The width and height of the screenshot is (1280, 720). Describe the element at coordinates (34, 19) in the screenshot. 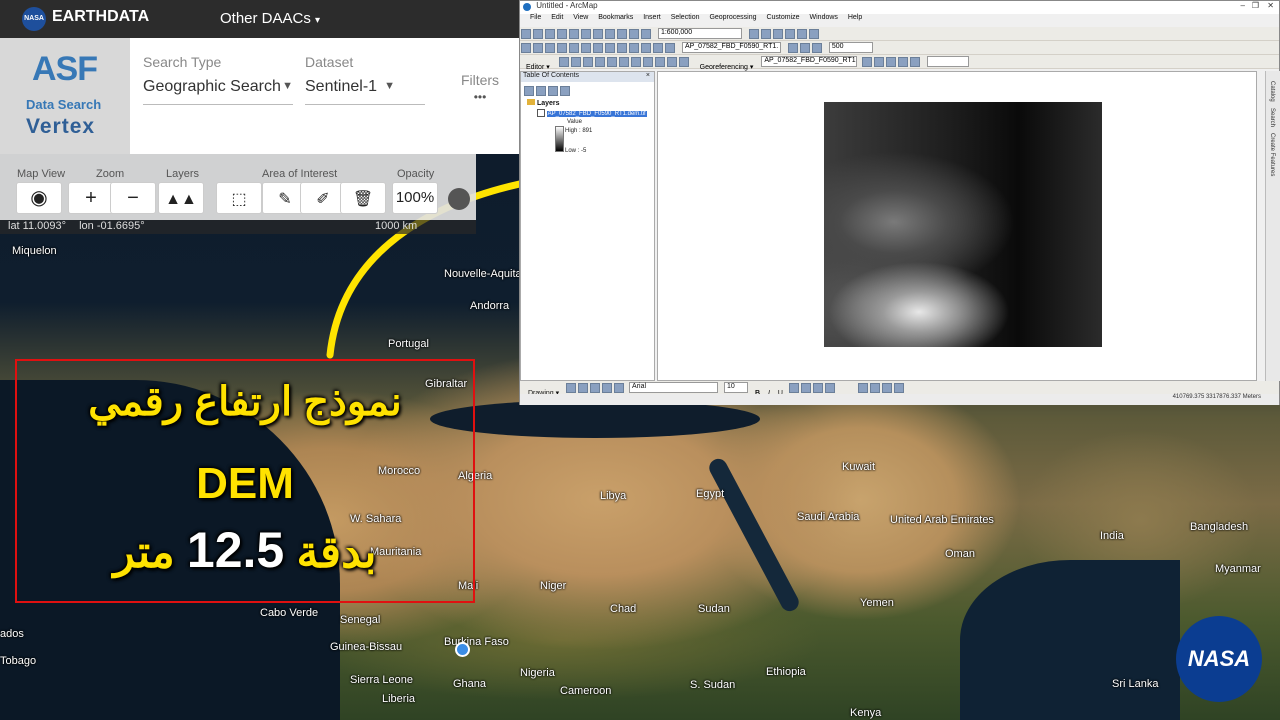

I see `nasa-logo: NASA` at that location.